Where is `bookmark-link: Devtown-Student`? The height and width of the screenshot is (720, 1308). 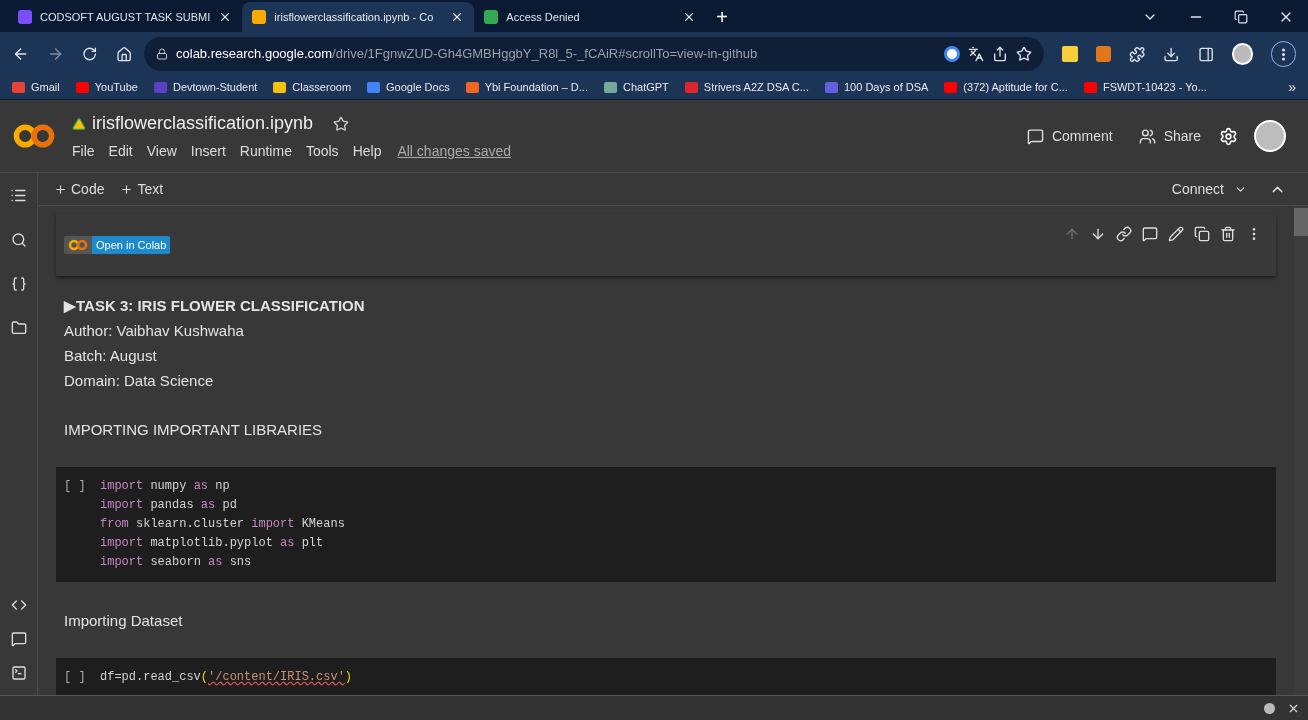
bookmark-link: Devtown-Student is located at coordinates (215, 87).